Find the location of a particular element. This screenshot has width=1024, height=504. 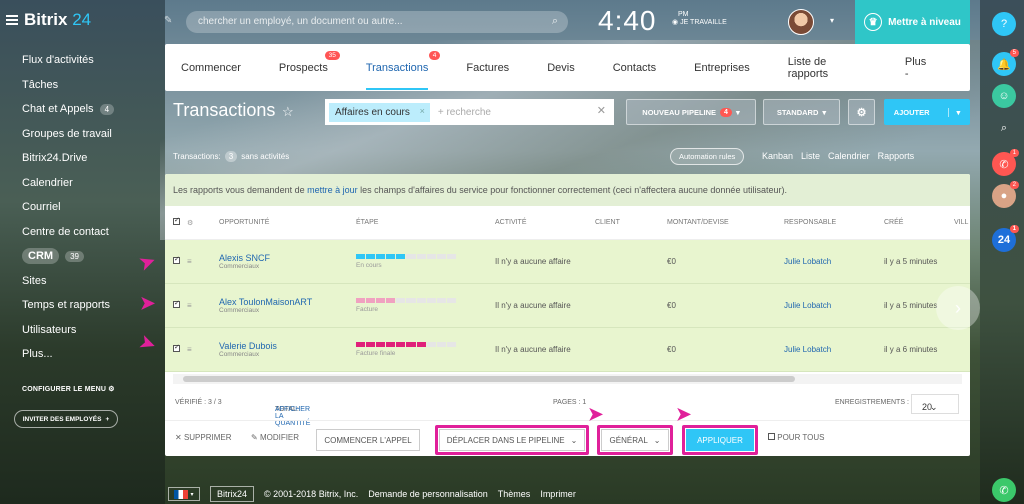

column-header: RESPONSABLE is located at coordinates (834, 222).